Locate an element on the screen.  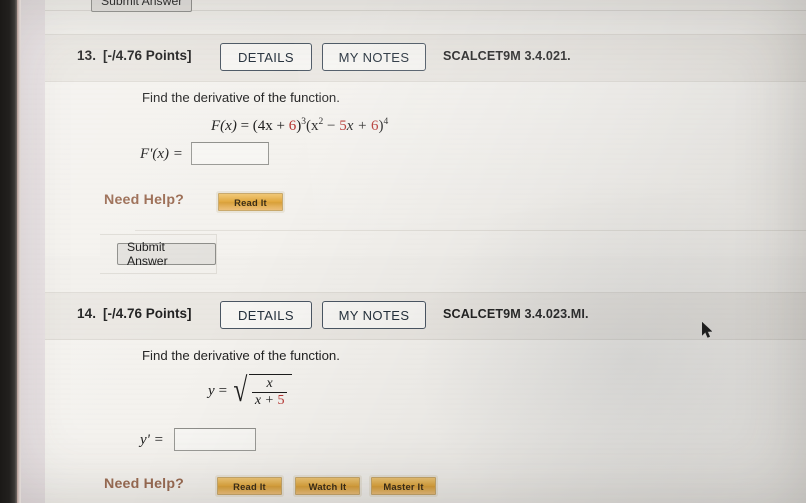
question-14-details-button: DETAILS is located at coordinates (266, 315).